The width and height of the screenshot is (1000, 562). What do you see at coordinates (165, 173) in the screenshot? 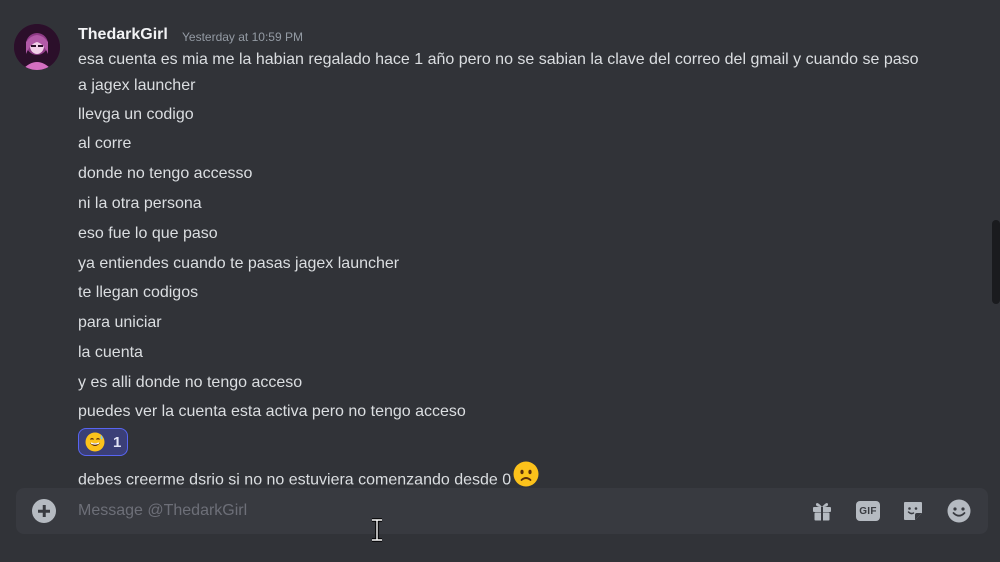
I see `message-line: donde no tengo accesso` at bounding box center [165, 173].